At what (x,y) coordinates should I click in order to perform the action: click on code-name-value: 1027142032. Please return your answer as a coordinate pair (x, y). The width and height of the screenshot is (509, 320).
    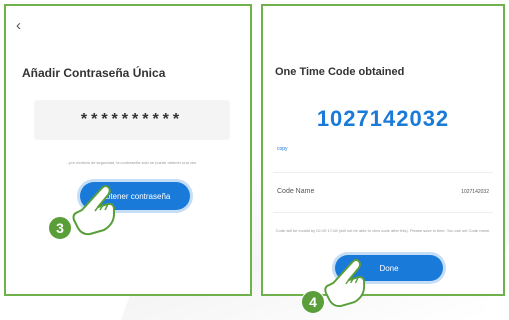
    Looking at the image, I should click on (475, 192).